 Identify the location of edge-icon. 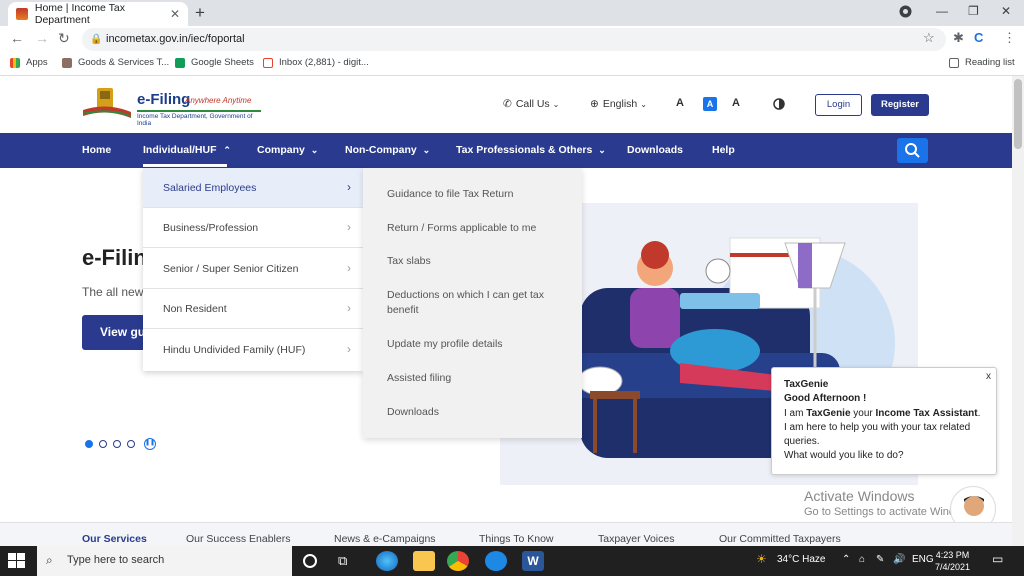
(387, 561).